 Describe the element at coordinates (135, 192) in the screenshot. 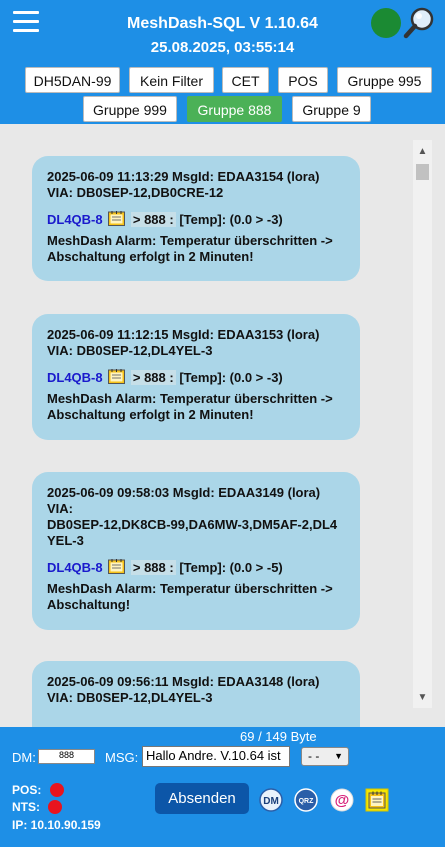

I see `message-route: VIA: DB0SEP-12,DB0CRE-12` at that location.